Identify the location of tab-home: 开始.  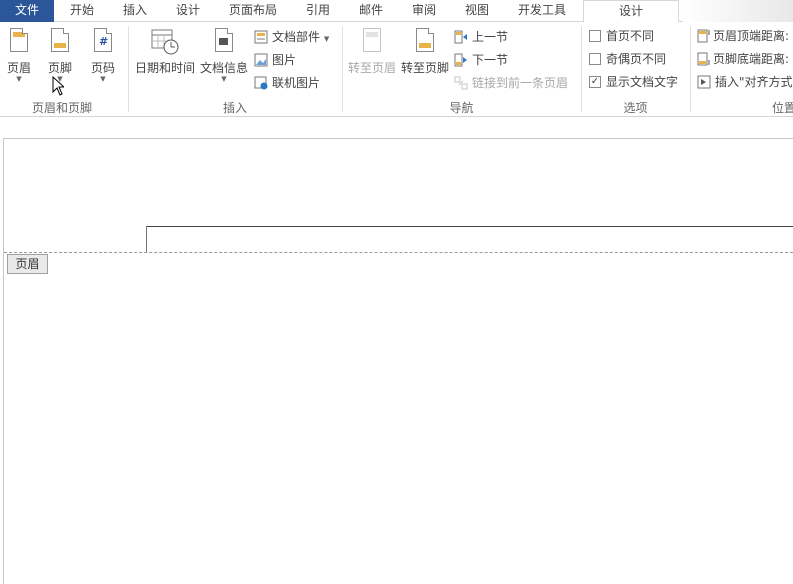
(82, 11).